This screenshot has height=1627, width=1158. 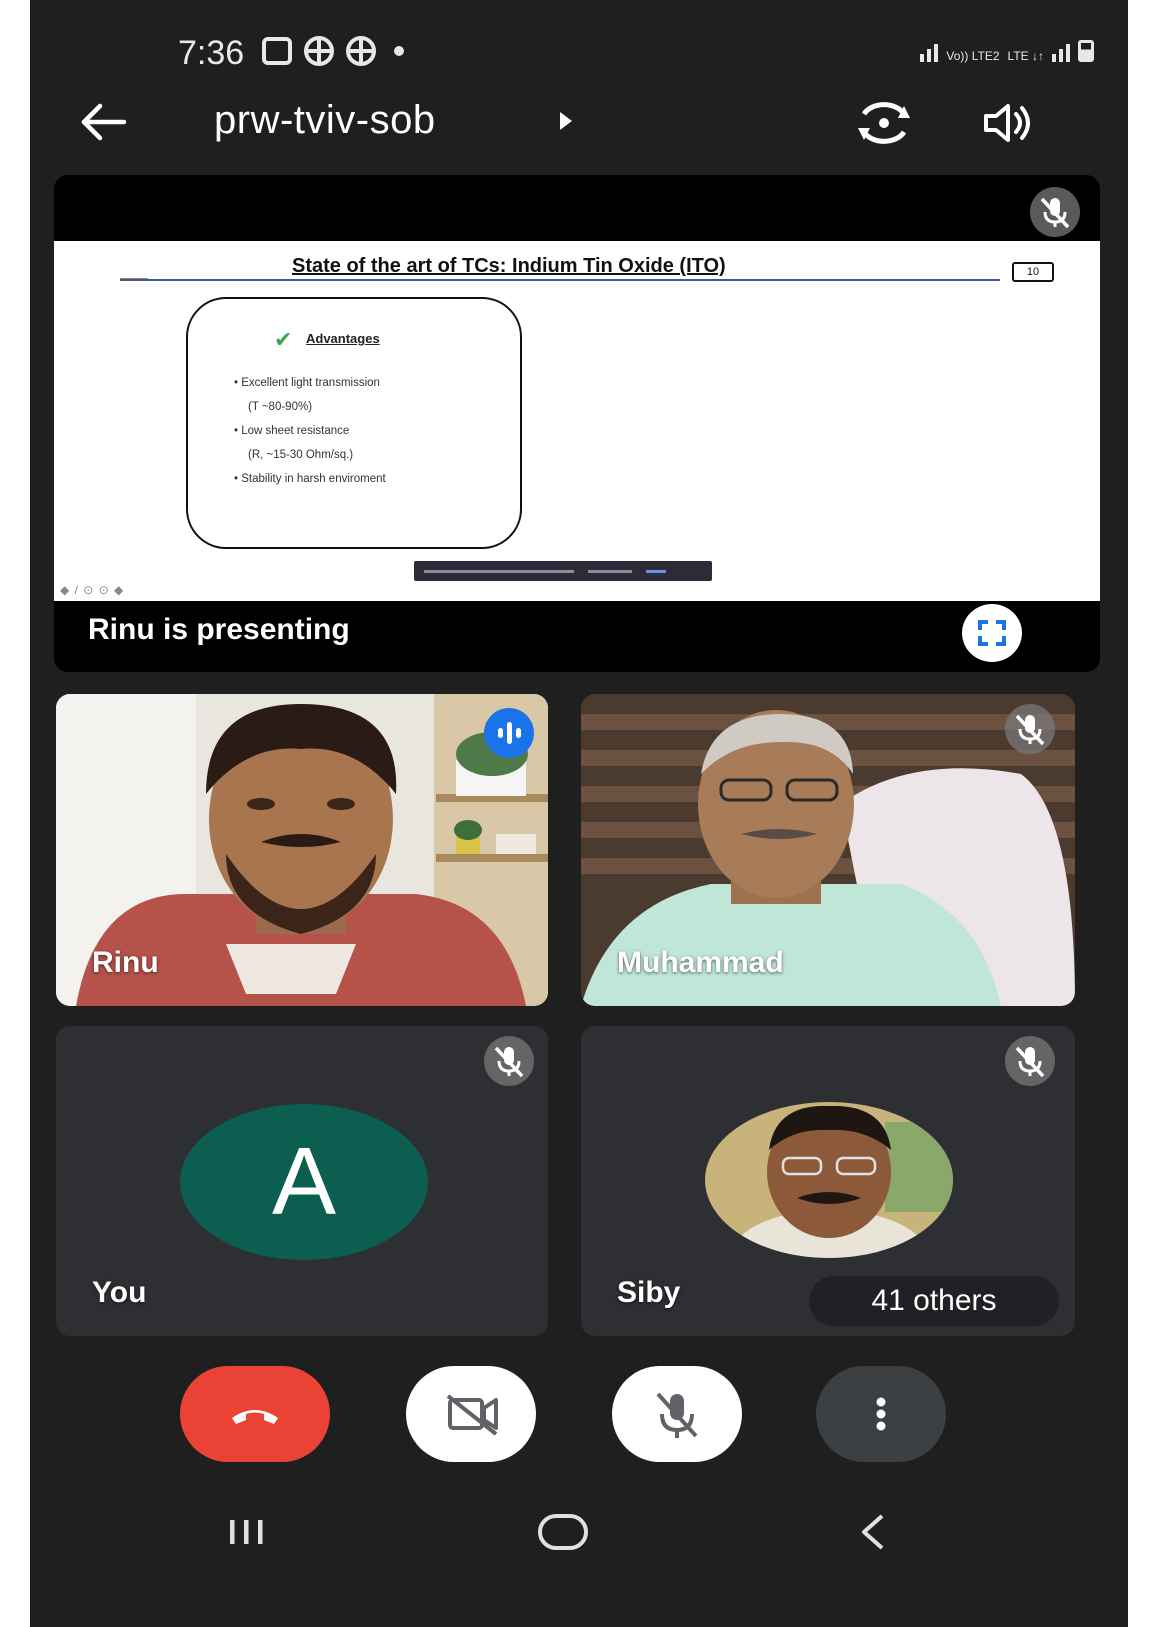 I want to click on slide-nav: ◆ / ⊙ ⊙ ◆, so click(x=92, y=590).